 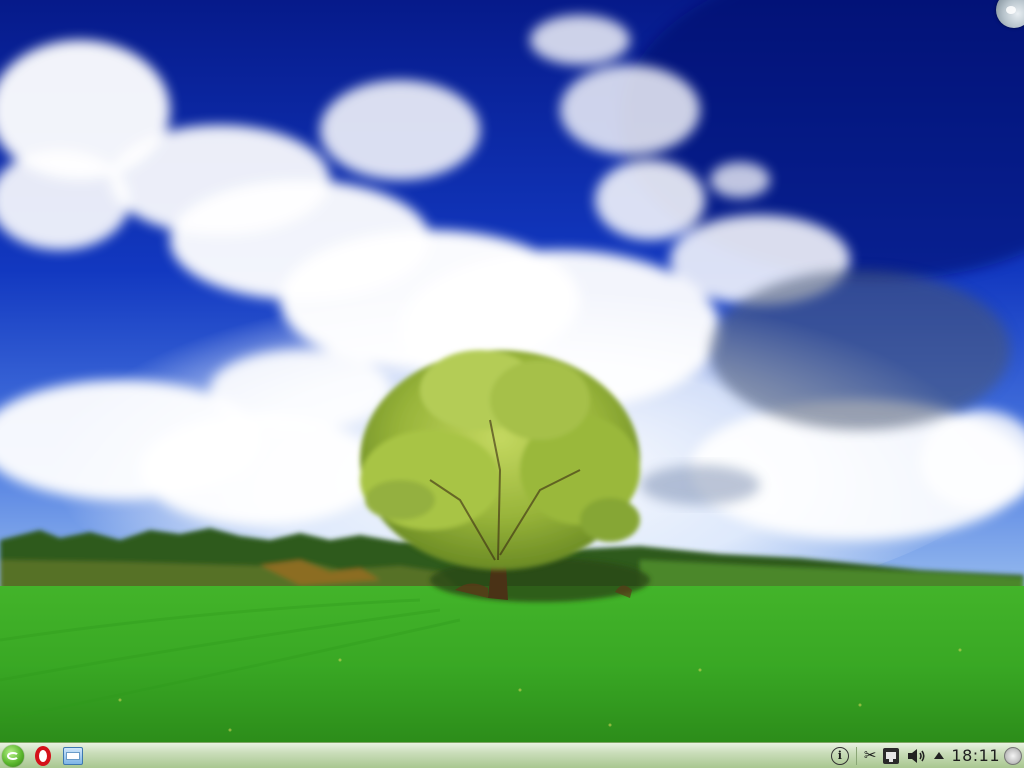 I want to click on file-manager-button, so click(x=73, y=756).